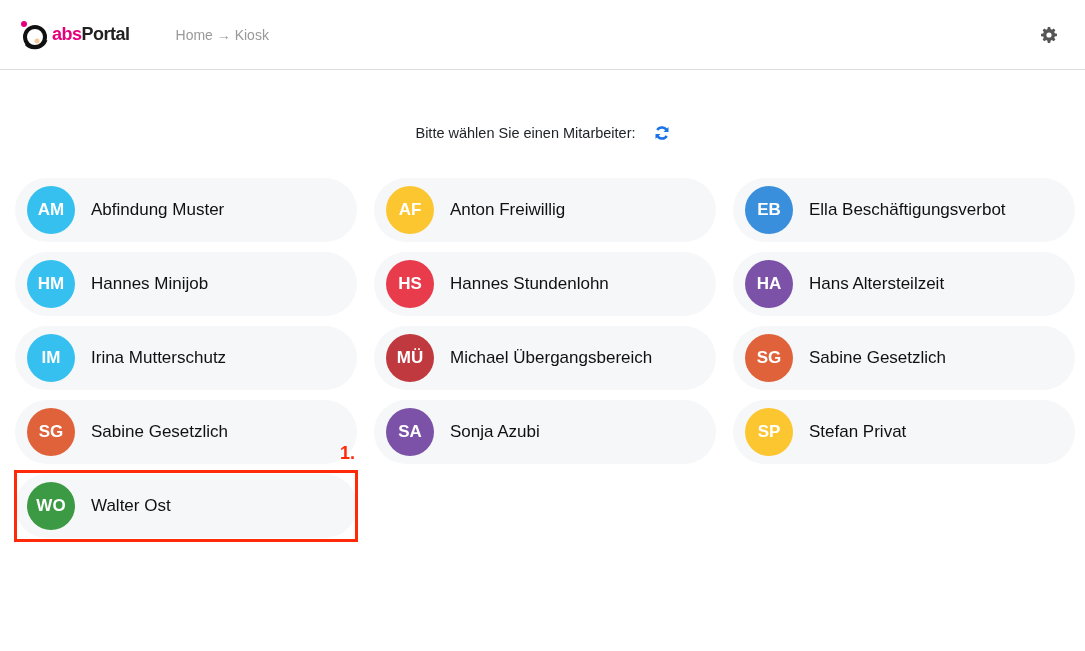 The width and height of the screenshot is (1085, 651). Describe the element at coordinates (75, 34) in the screenshot. I see `logo: absPortal` at that location.